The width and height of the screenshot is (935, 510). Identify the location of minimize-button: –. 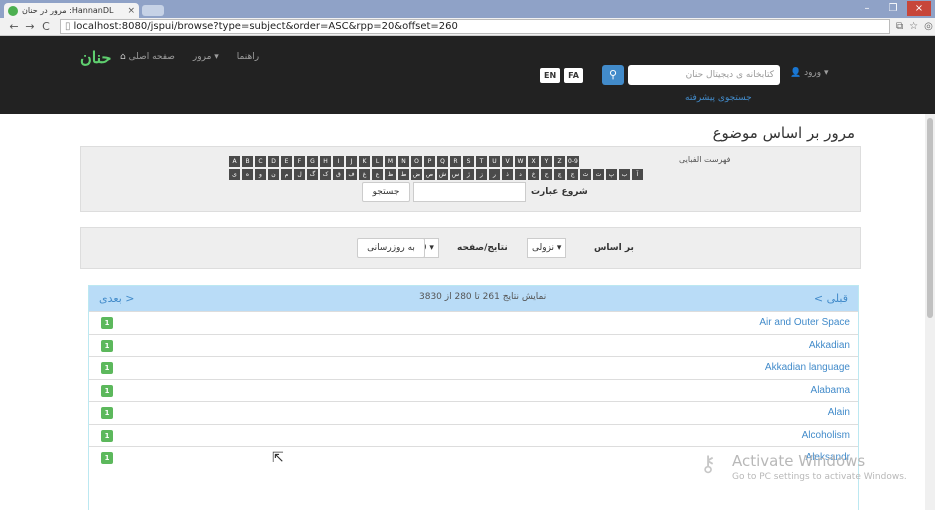
(867, 8).